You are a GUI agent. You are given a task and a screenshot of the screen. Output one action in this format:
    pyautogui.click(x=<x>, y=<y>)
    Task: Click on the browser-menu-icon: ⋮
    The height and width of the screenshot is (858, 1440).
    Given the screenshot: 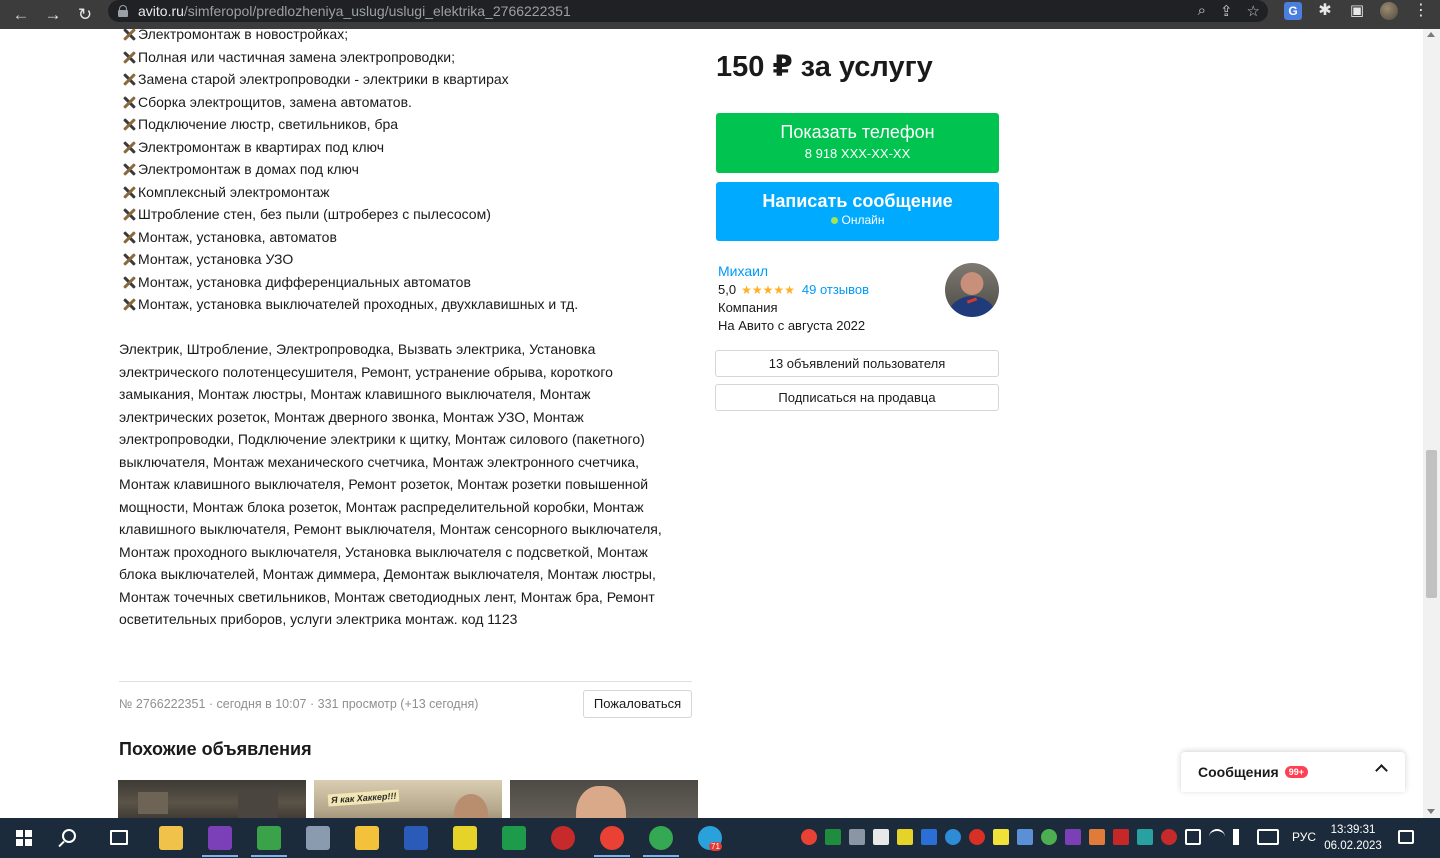 What is the action you would take?
    pyautogui.click(x=1421, y=11)
    